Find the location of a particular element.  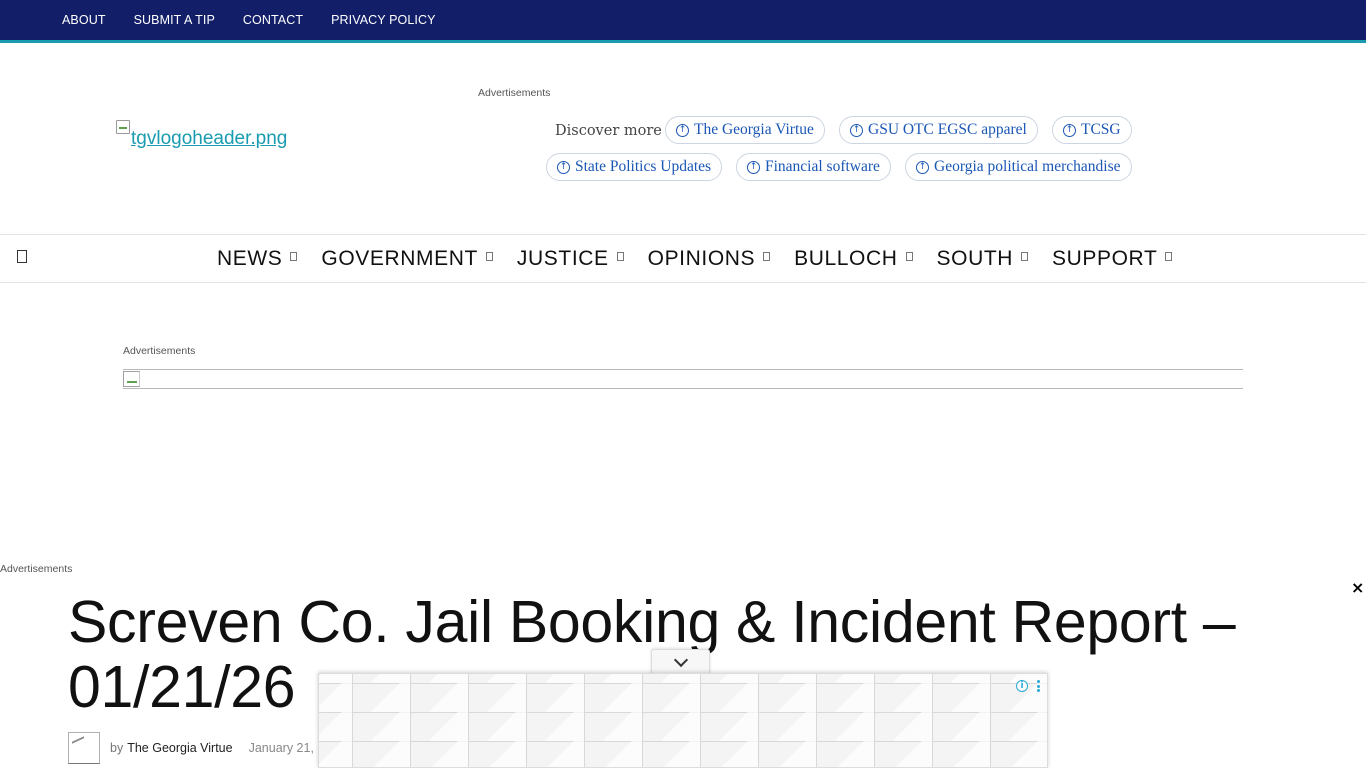

sticky-ad-collapse-tab is located at coordinates (680, 662).